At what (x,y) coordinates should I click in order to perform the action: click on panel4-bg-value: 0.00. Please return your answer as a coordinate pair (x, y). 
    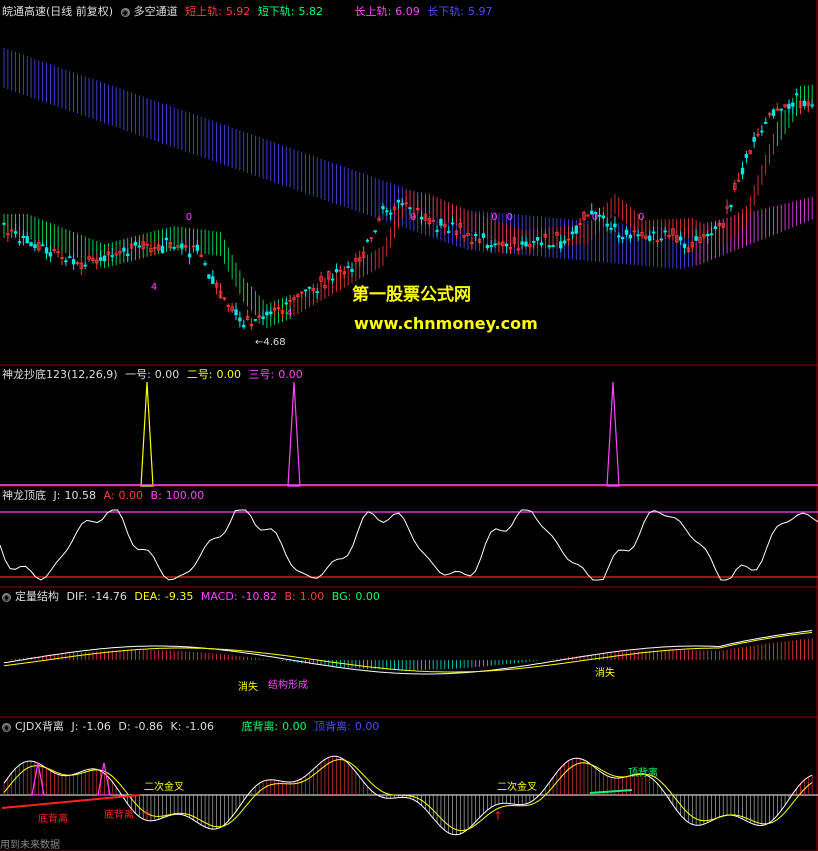
    Looking at the image, I should click on (367, 596).